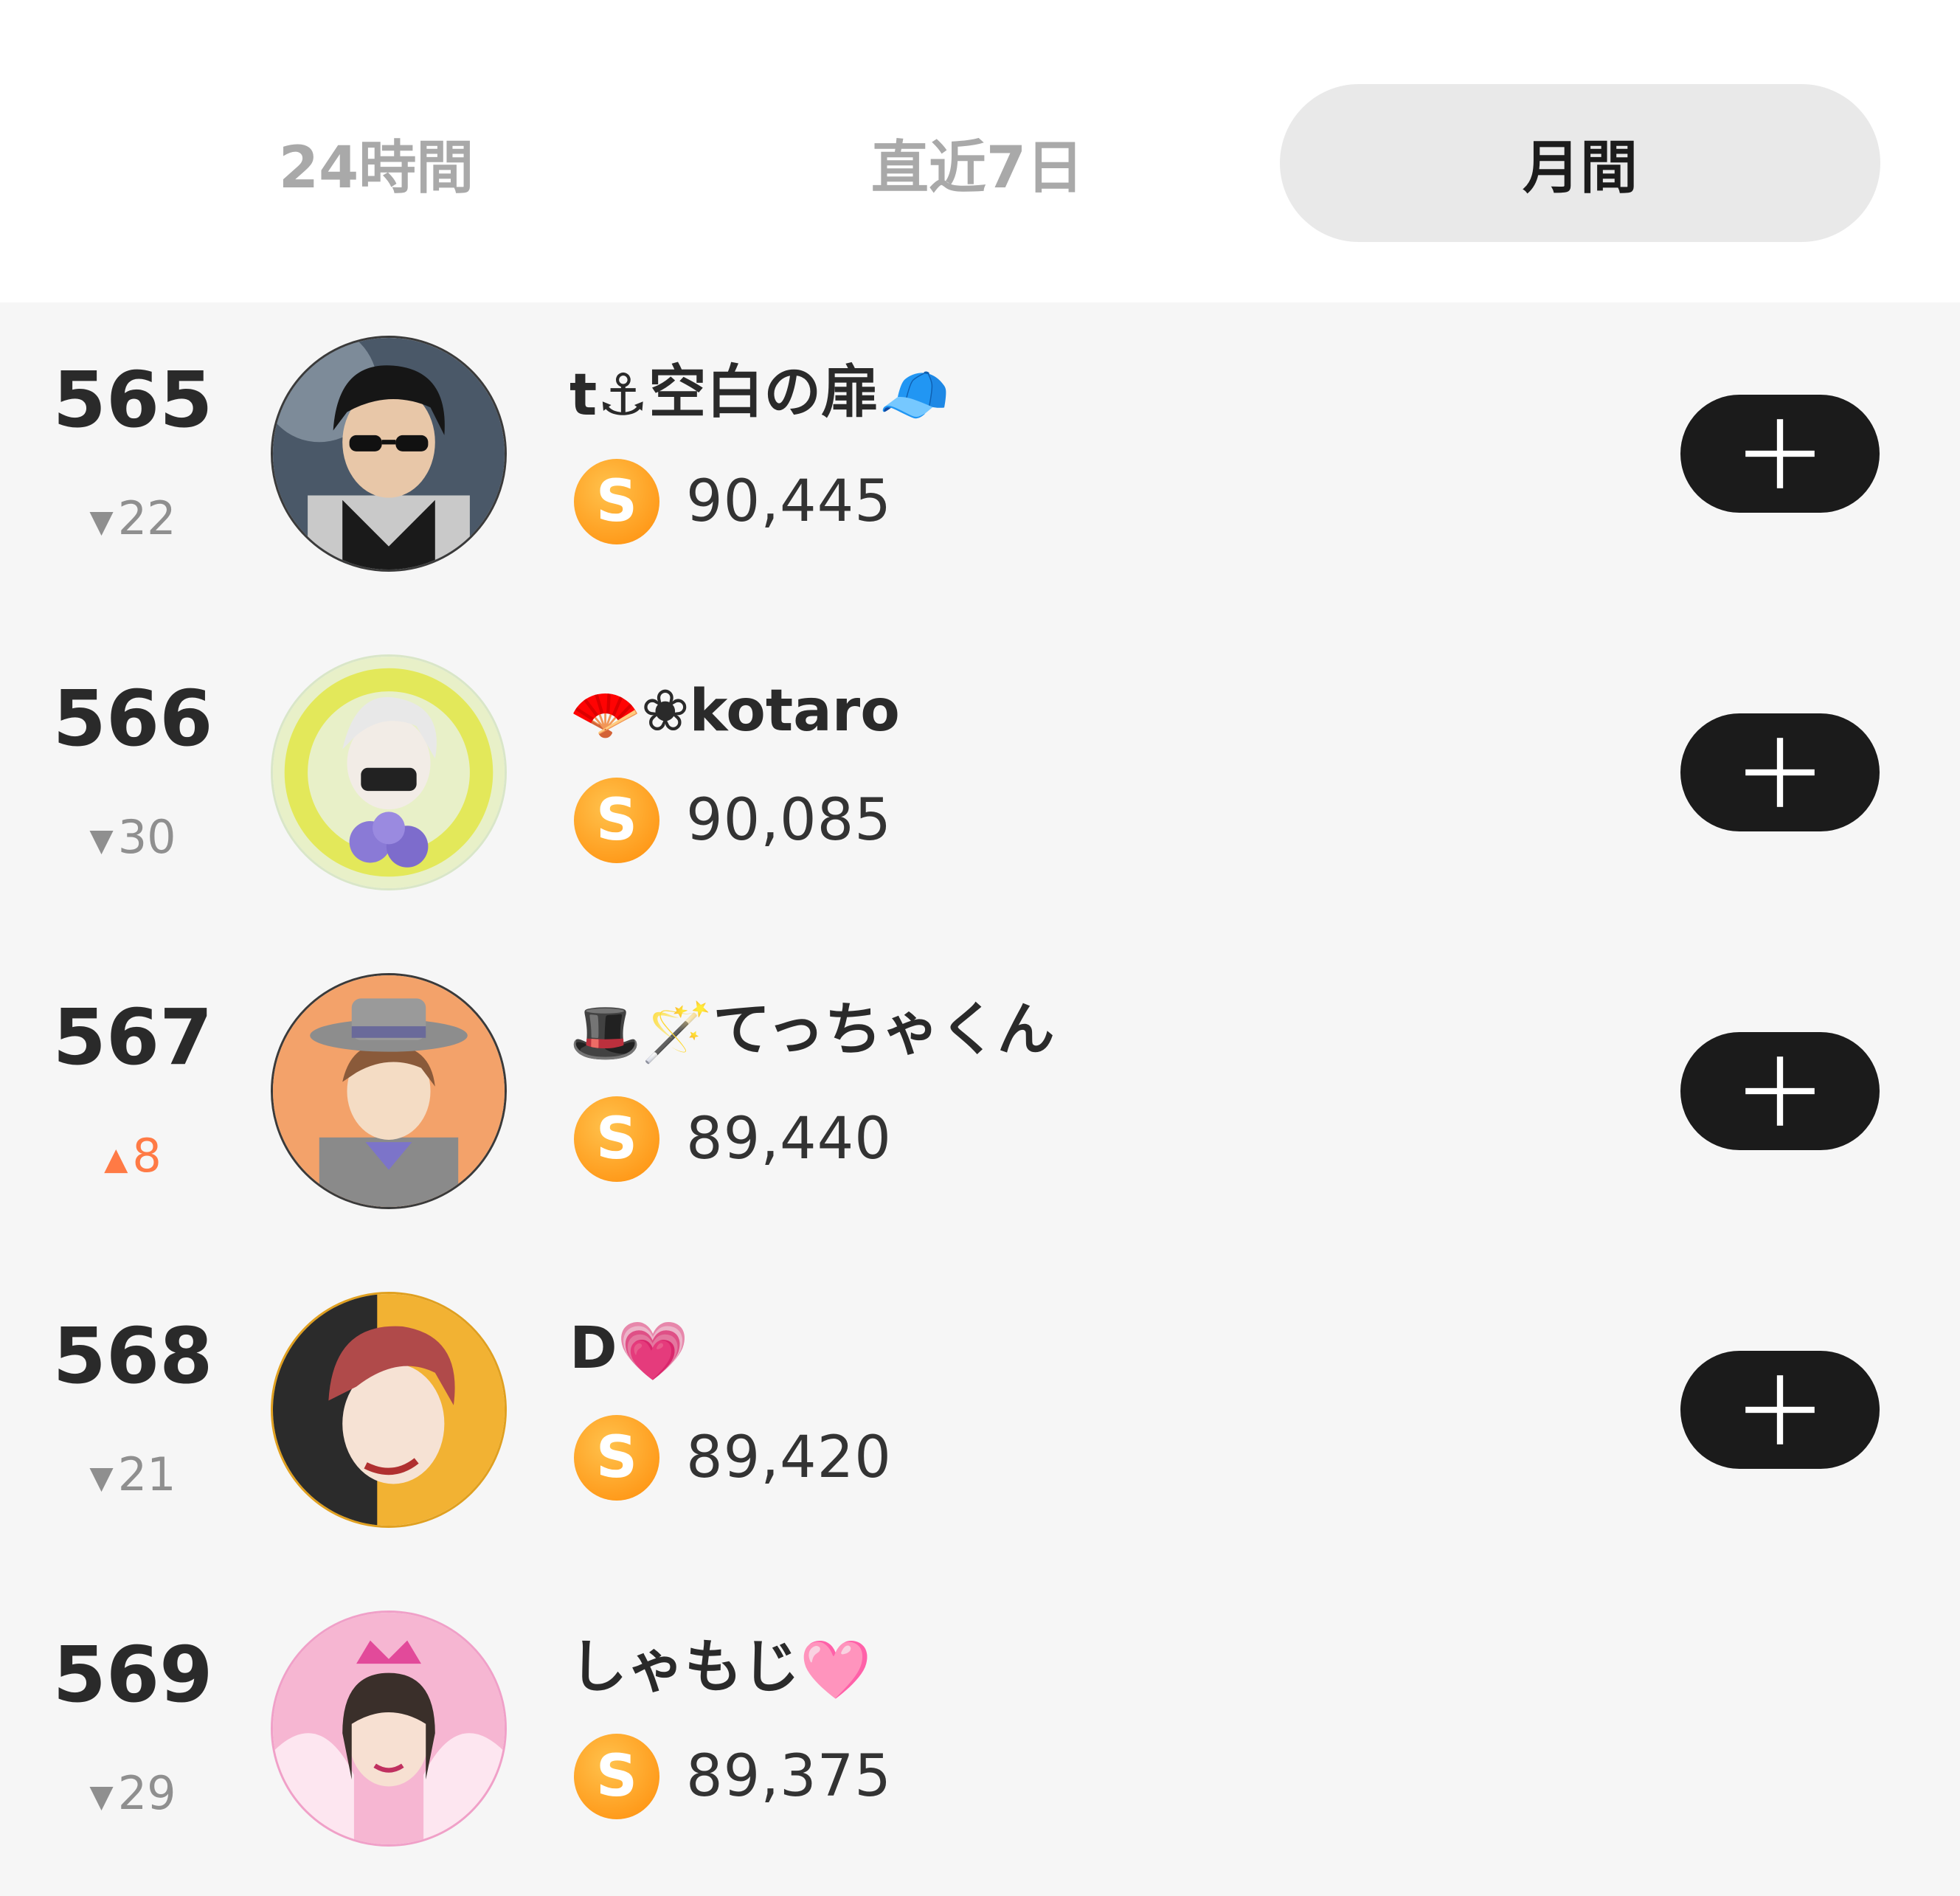 The height and width of the screenshot is (1896, 1960). Describe the element at coordinates (147, 518) in the screenshot. I see `rank-change-value: 22` at that location.